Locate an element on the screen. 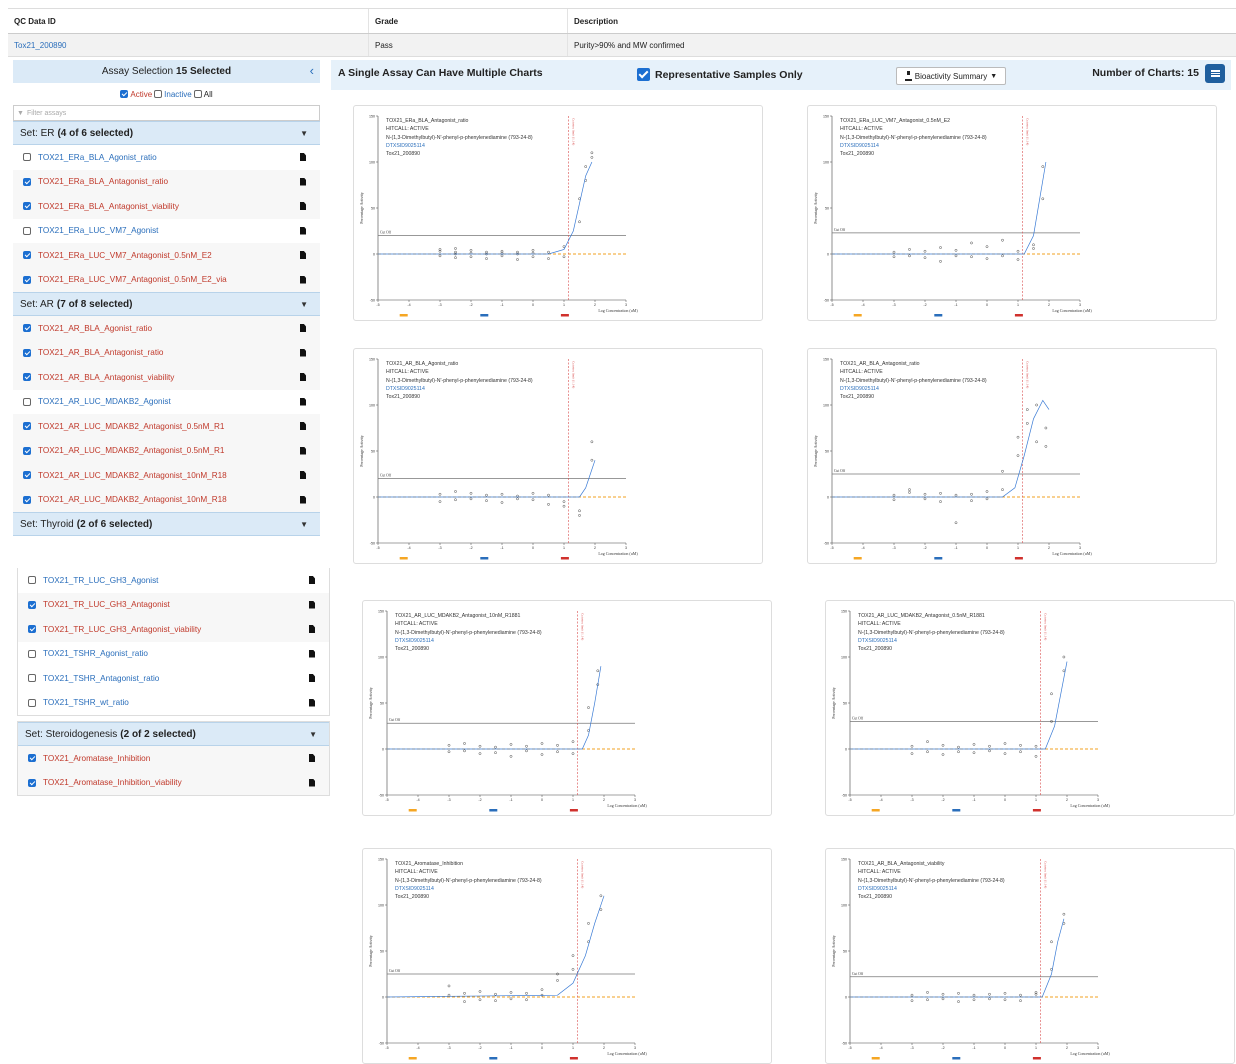 This screenshot has width=1236, height=1064. assay-row: TOX21_ERa_BLA_Antagonist_ratio is located at coordinates (166, 182).